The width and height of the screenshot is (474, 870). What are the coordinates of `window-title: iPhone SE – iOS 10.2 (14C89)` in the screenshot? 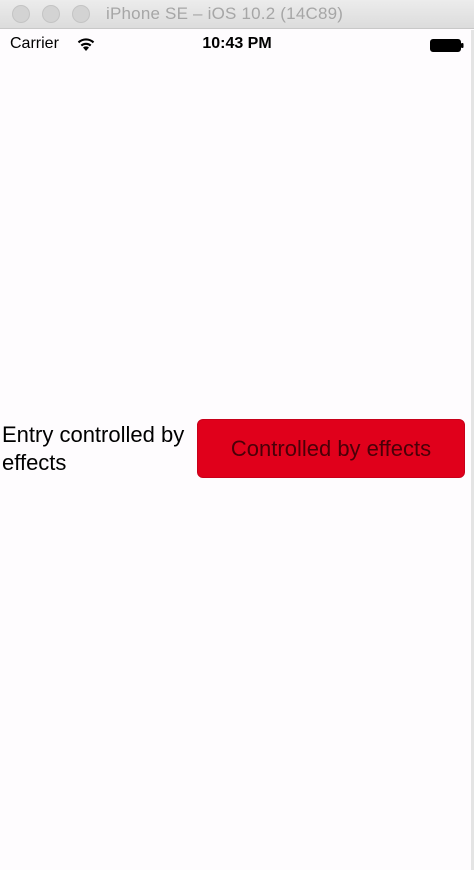 It's located at (225, 13).